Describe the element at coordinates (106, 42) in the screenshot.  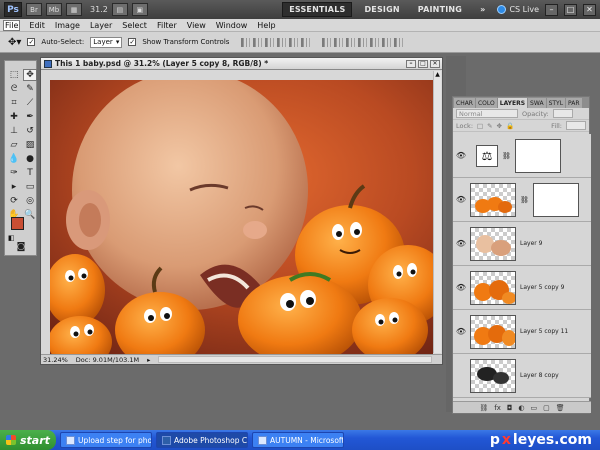
I see `auto-select-dropdown: Layer ▾` at that location.